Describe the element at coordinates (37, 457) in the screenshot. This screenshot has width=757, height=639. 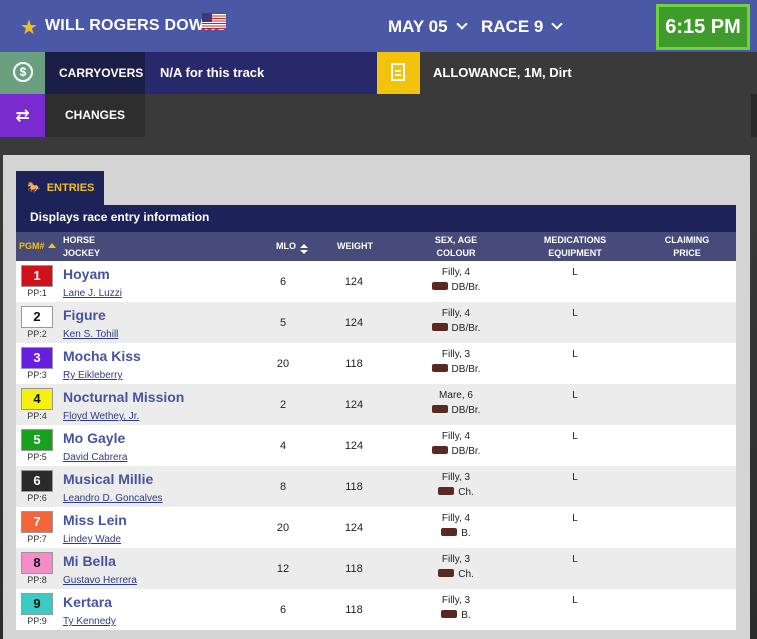
I see `post-position: PP:5` at that location.